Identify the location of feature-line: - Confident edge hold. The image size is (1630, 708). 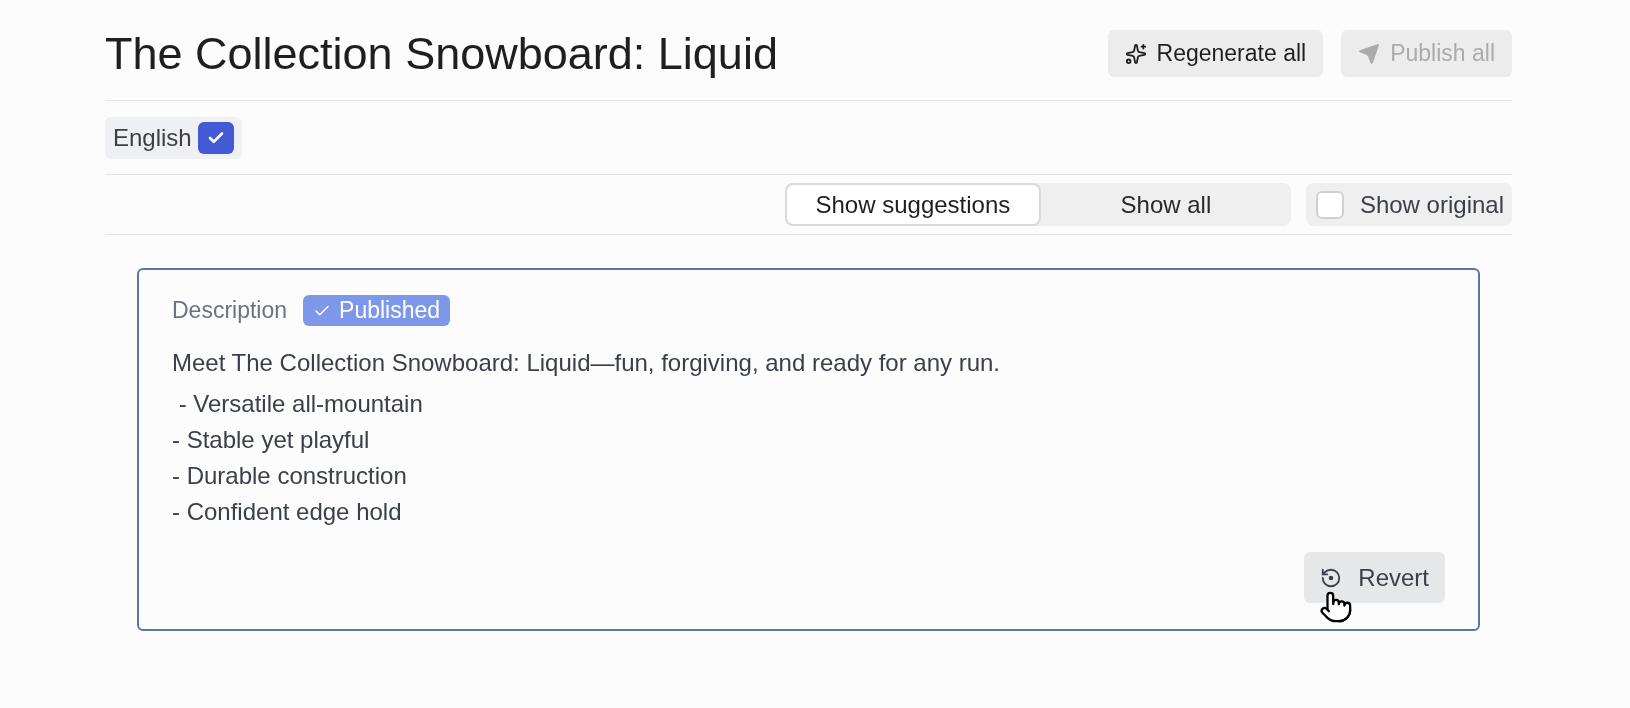
(287, 512).